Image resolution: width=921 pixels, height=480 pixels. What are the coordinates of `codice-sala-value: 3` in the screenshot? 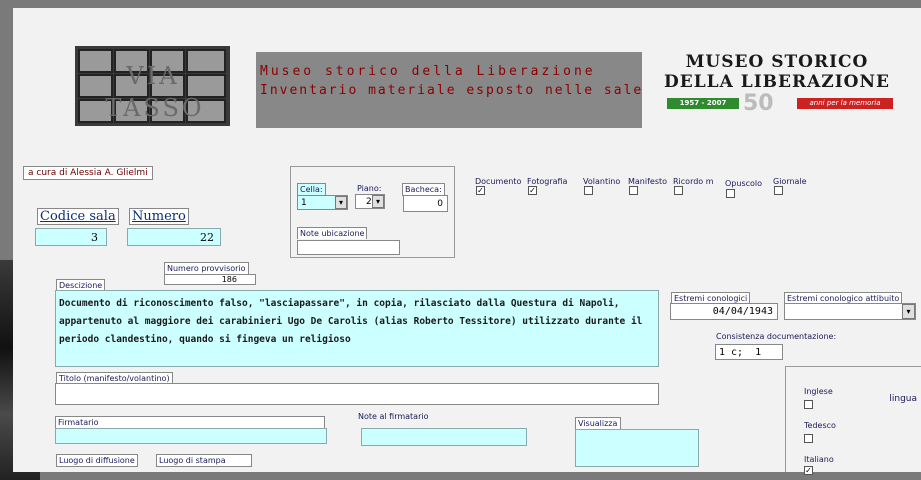 It's located at (94, 237).